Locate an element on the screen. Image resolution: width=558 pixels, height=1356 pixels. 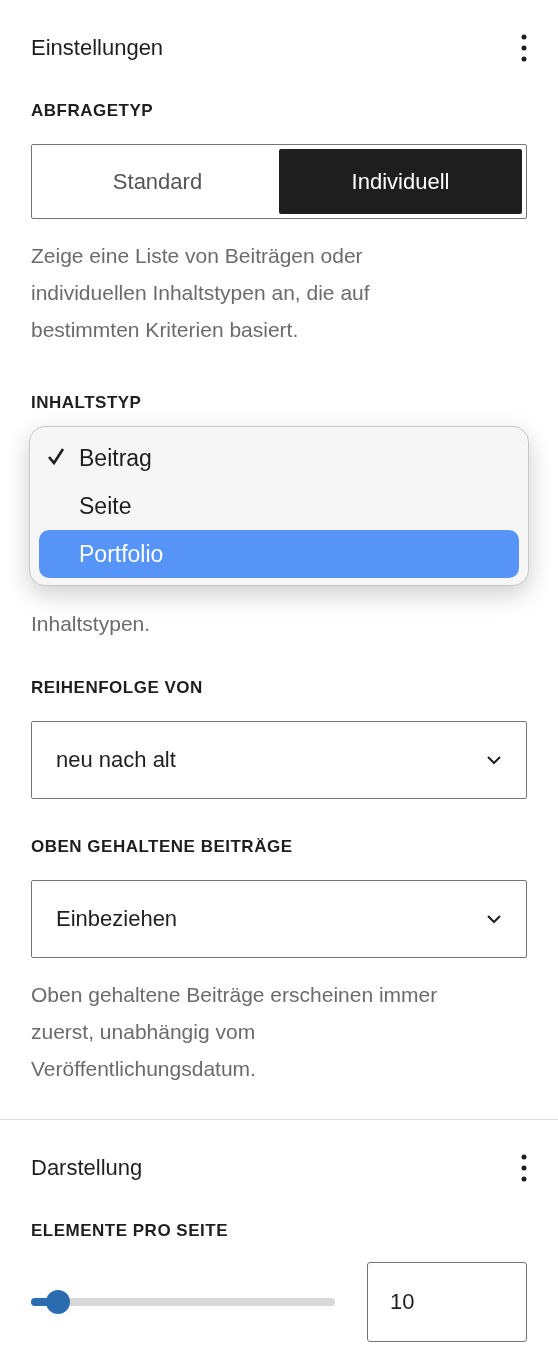
menu-item: Seite is located at coordinates (279, 506).